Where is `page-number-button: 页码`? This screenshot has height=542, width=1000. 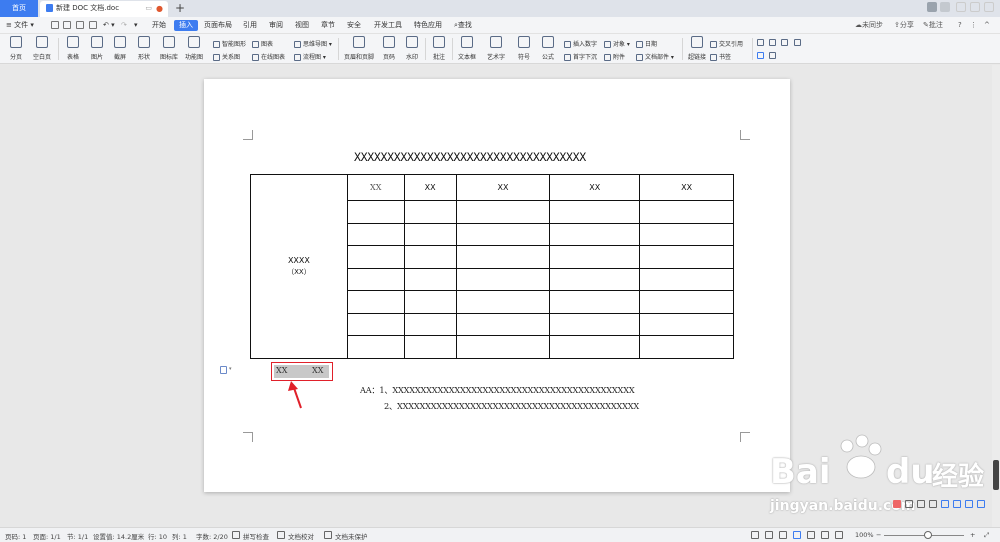
page-number-button: 页码 is located at coordinates (389, 48).